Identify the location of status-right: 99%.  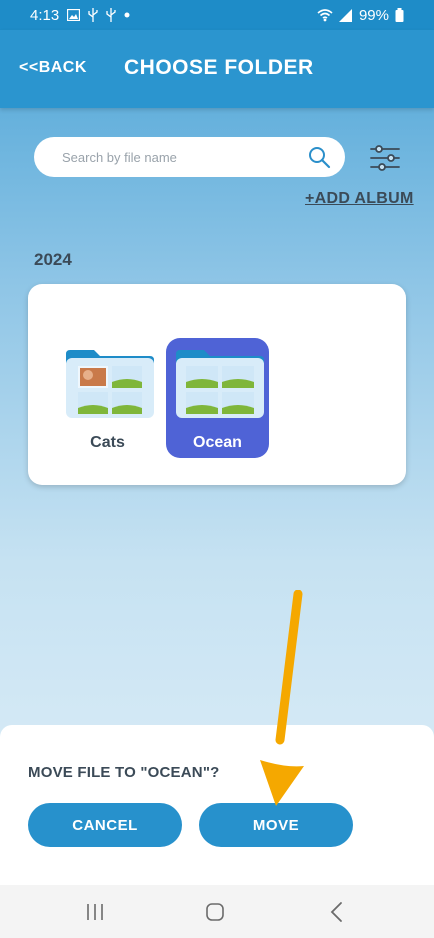
(360, 15).